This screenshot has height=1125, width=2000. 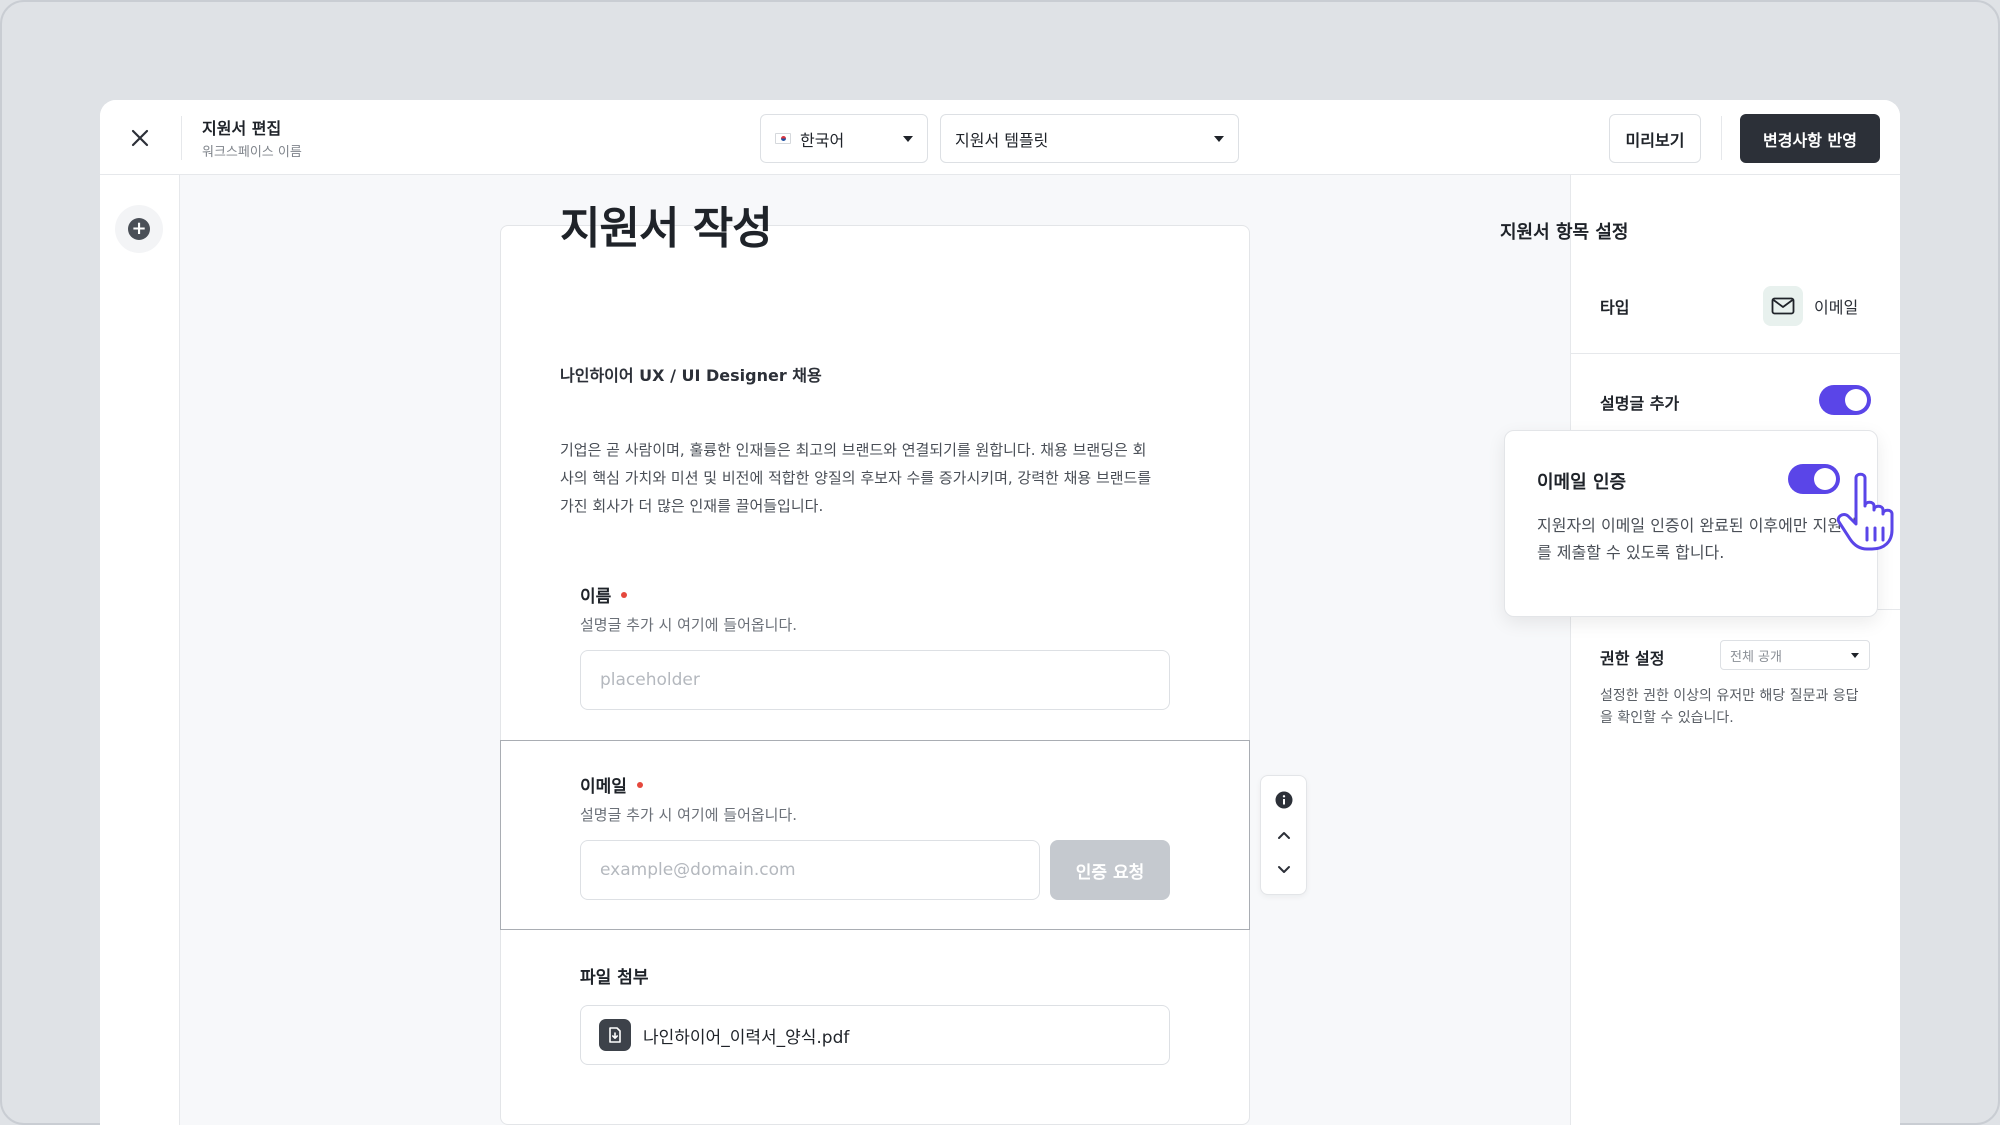 I want to click on template-value: 지원서 템플릿, so click(x=1002, y=140).